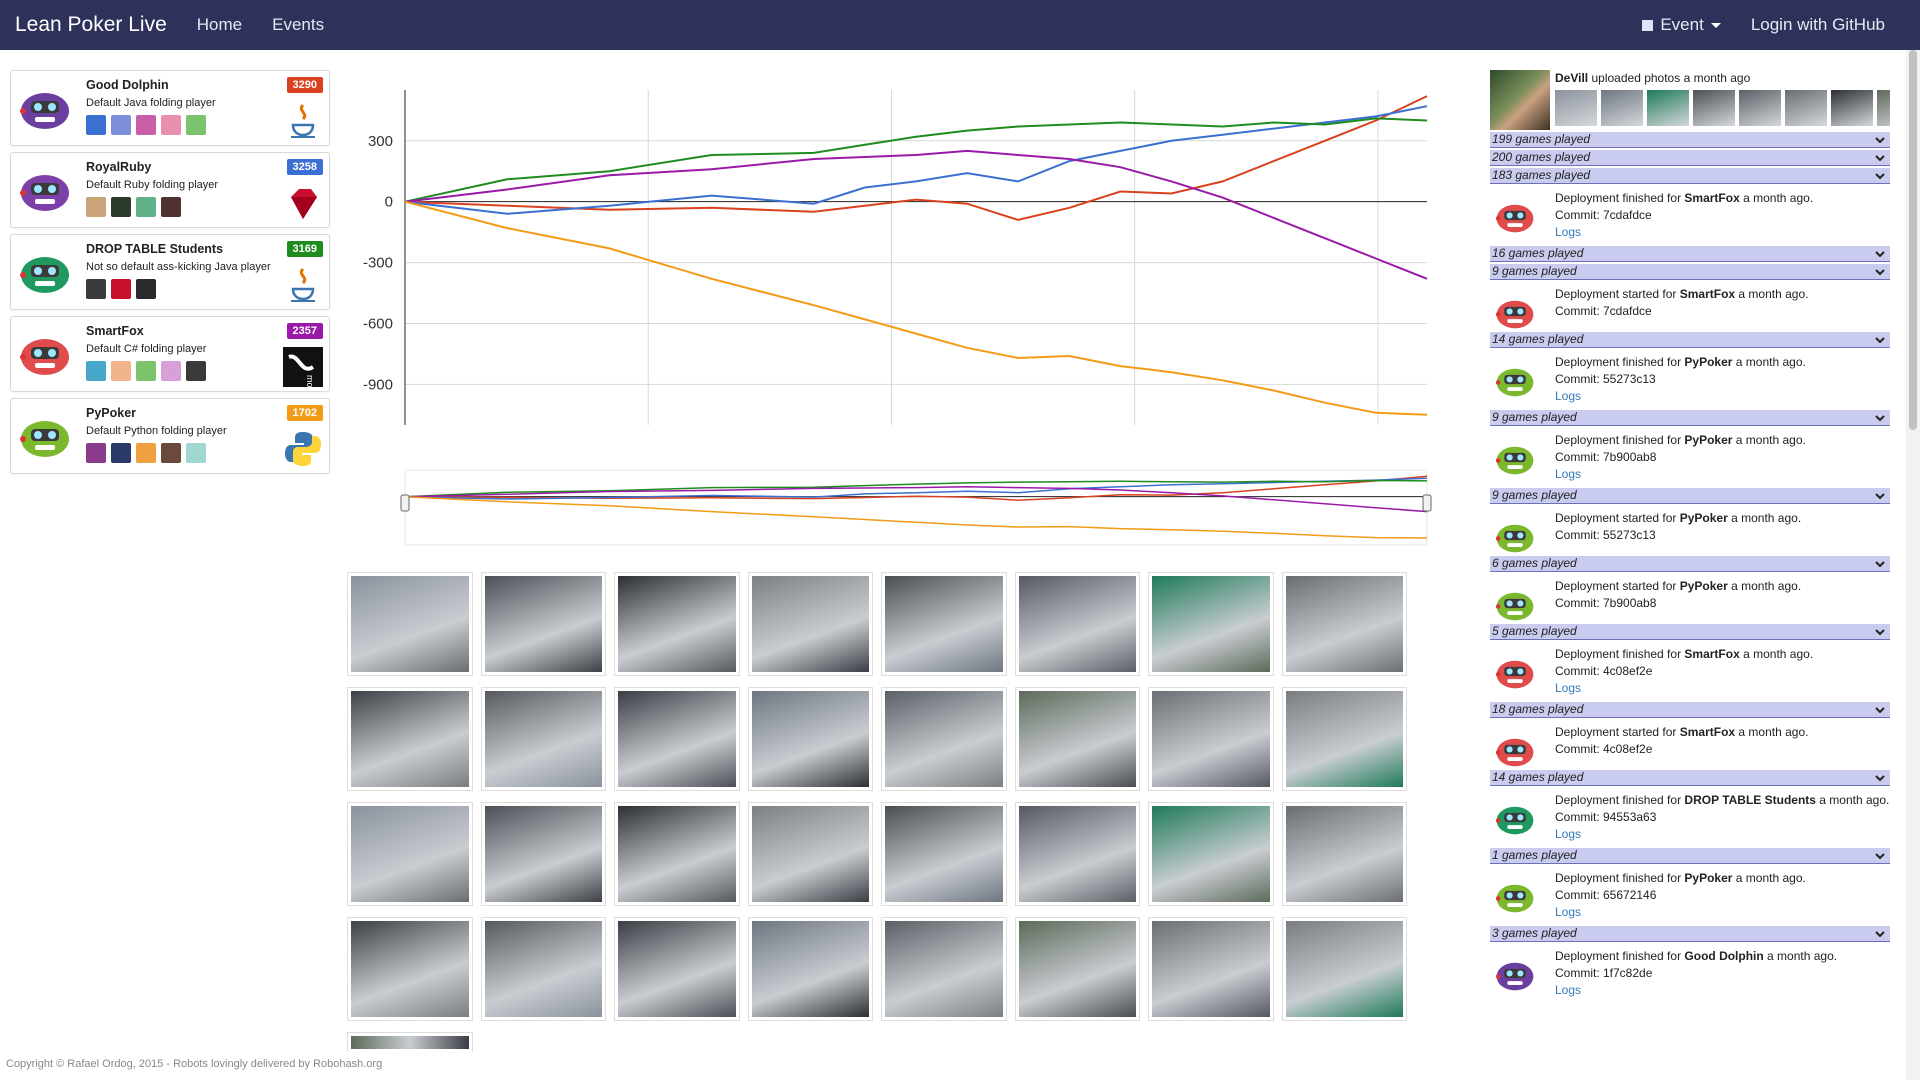  I want to click on brand-link: Lean Poker Live, so click(91, 25).